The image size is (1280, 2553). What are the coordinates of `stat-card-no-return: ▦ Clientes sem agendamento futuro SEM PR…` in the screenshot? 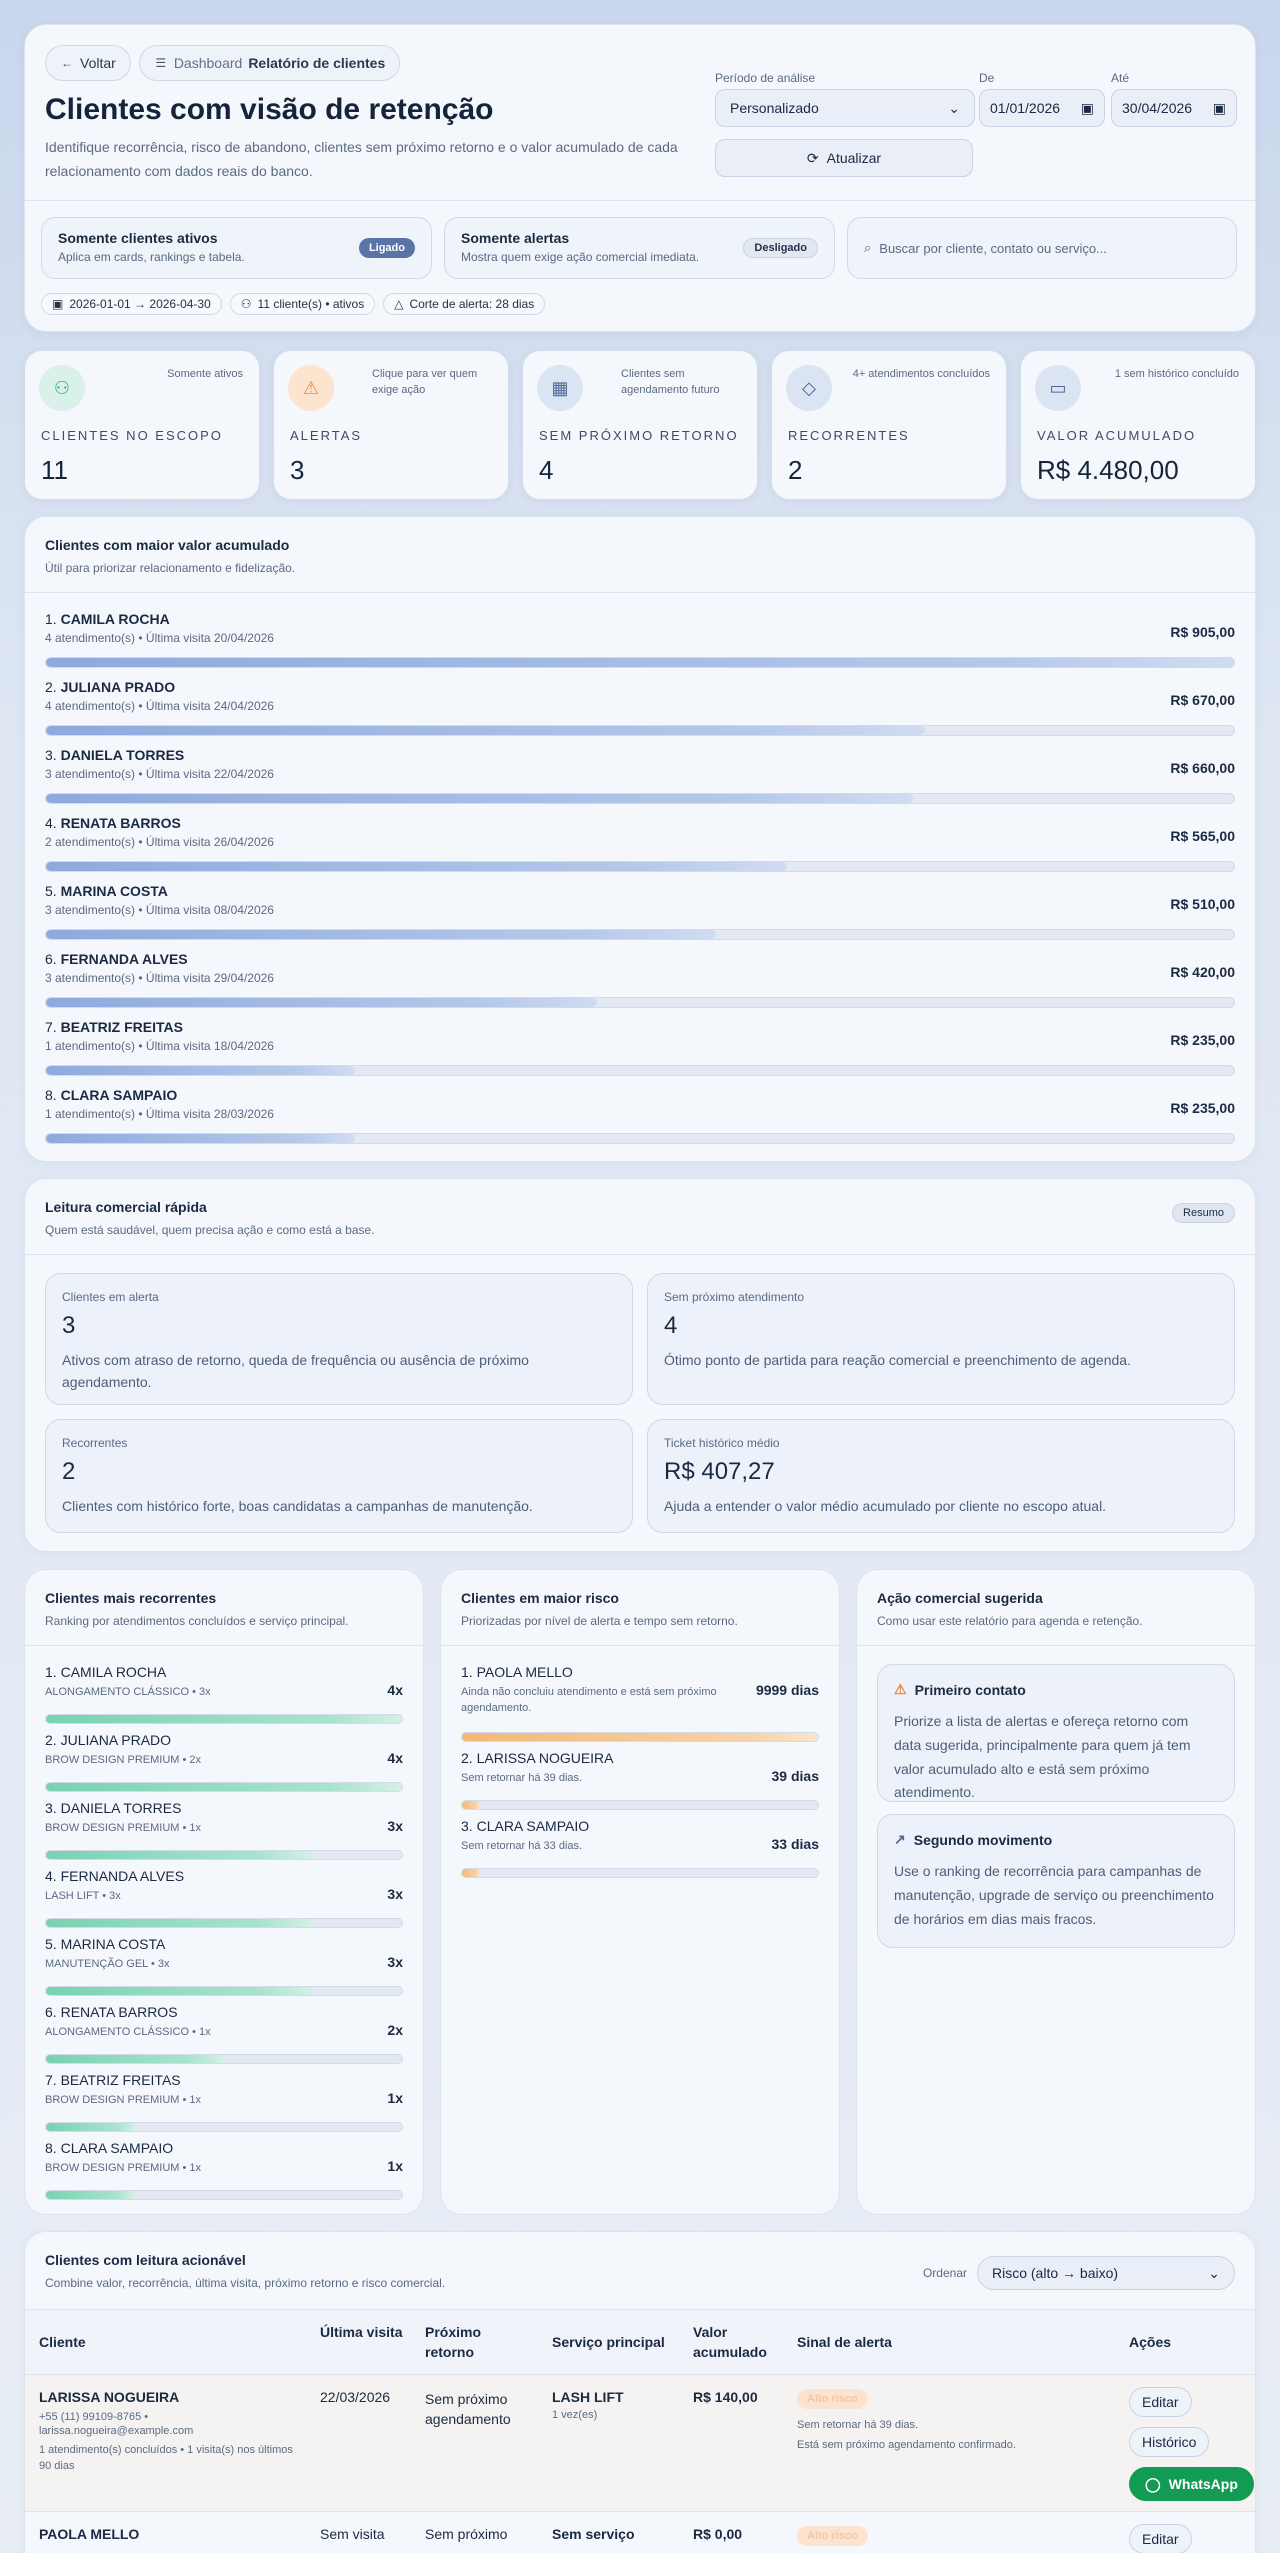 It's located at (640, 425).